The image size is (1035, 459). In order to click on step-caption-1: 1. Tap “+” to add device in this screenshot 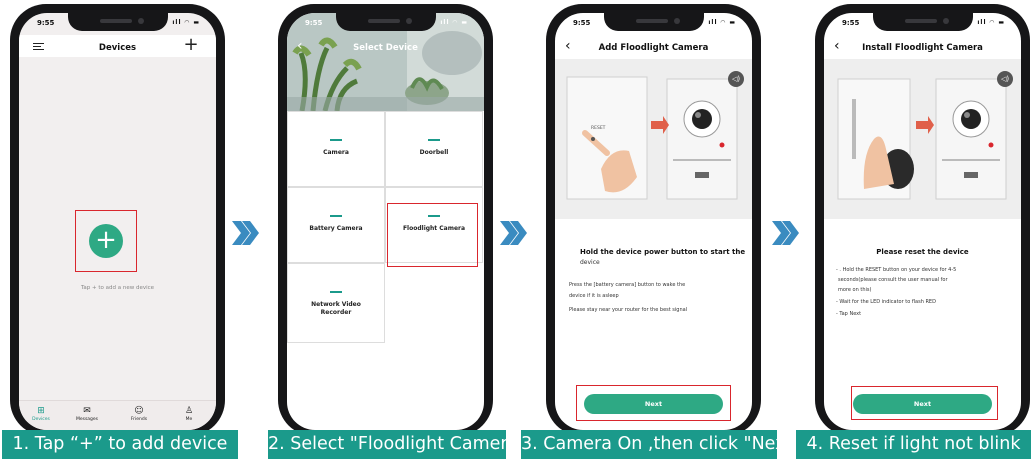, I will do `click(120, 444)`.